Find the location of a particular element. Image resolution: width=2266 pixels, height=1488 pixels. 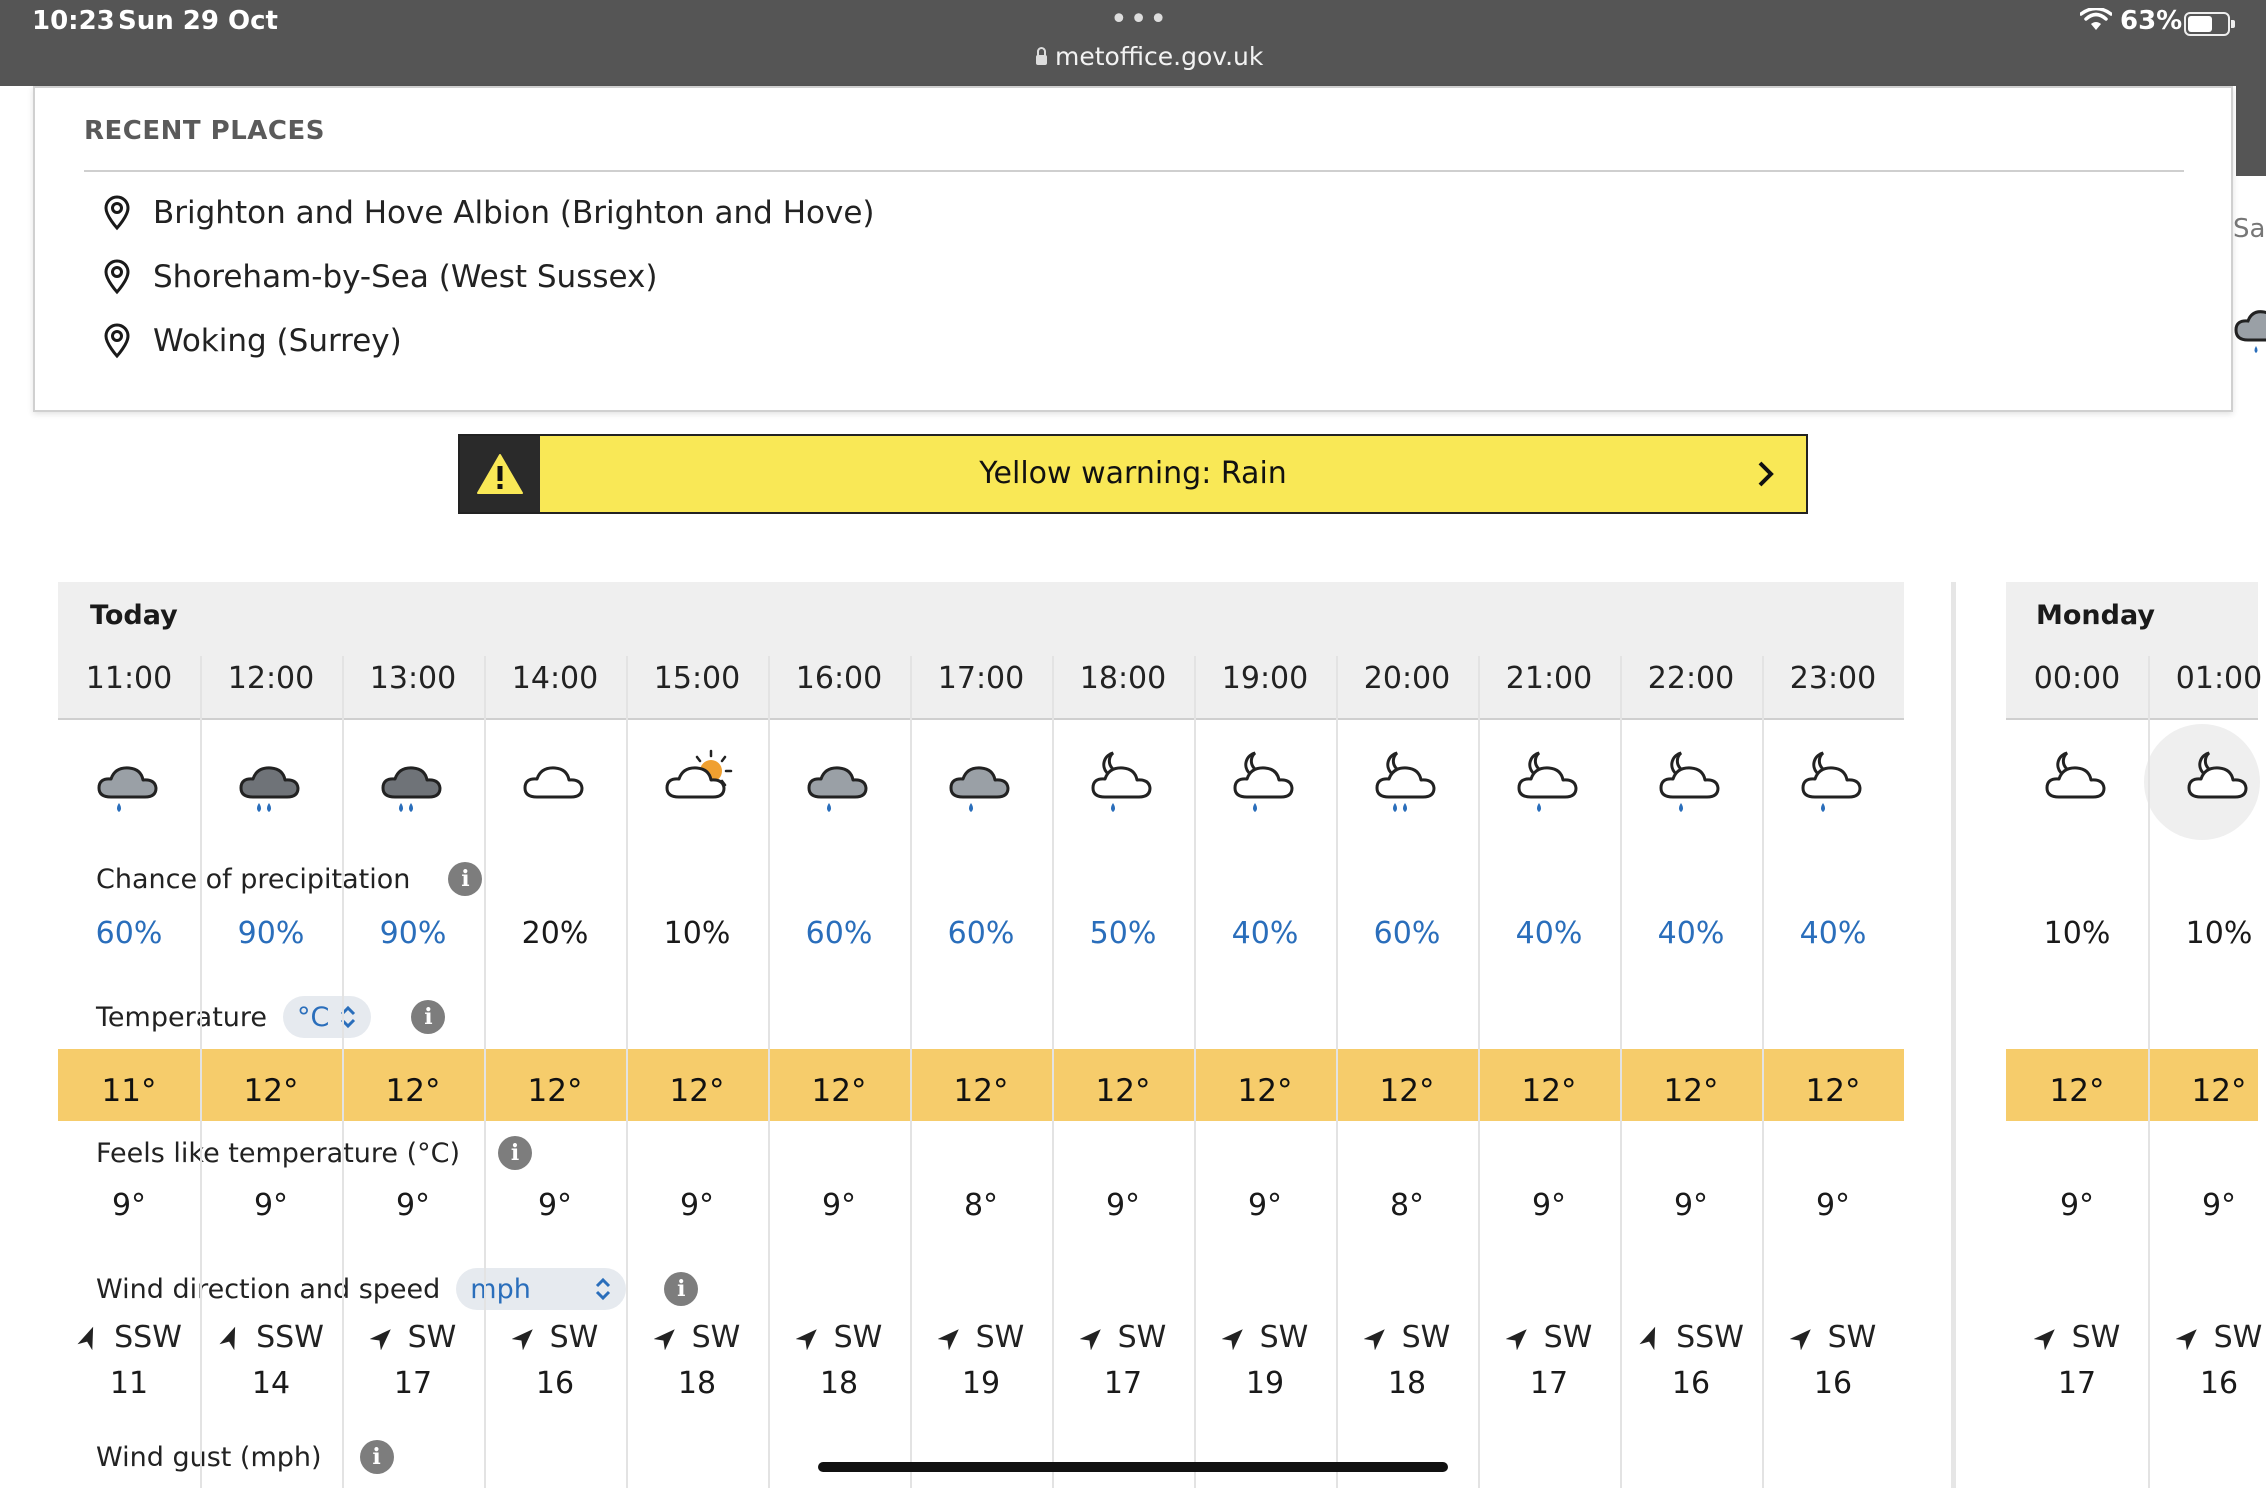

night-cloud-heavy-rain-icon is located at coordinates (1407, 785).